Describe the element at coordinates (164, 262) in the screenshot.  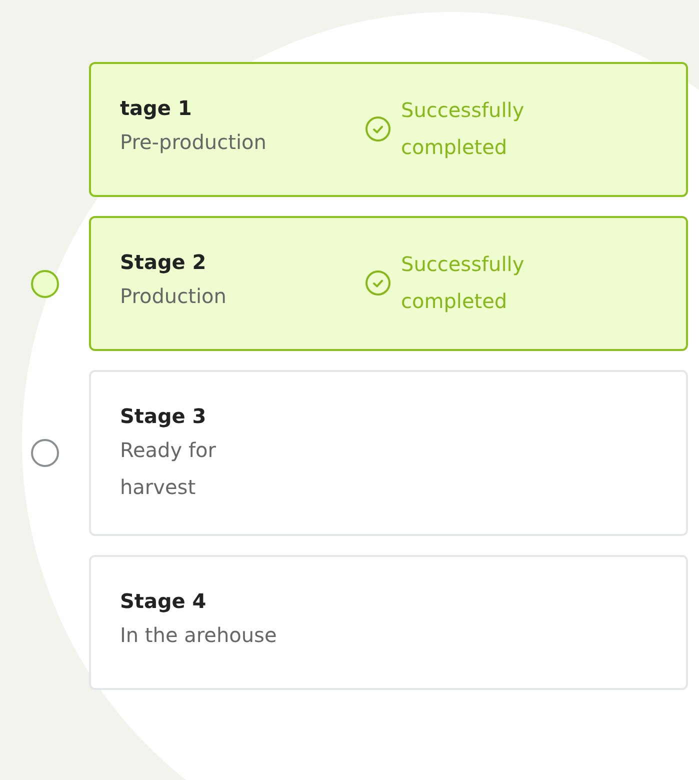
I see `stage-title: Stage 2` at that location.